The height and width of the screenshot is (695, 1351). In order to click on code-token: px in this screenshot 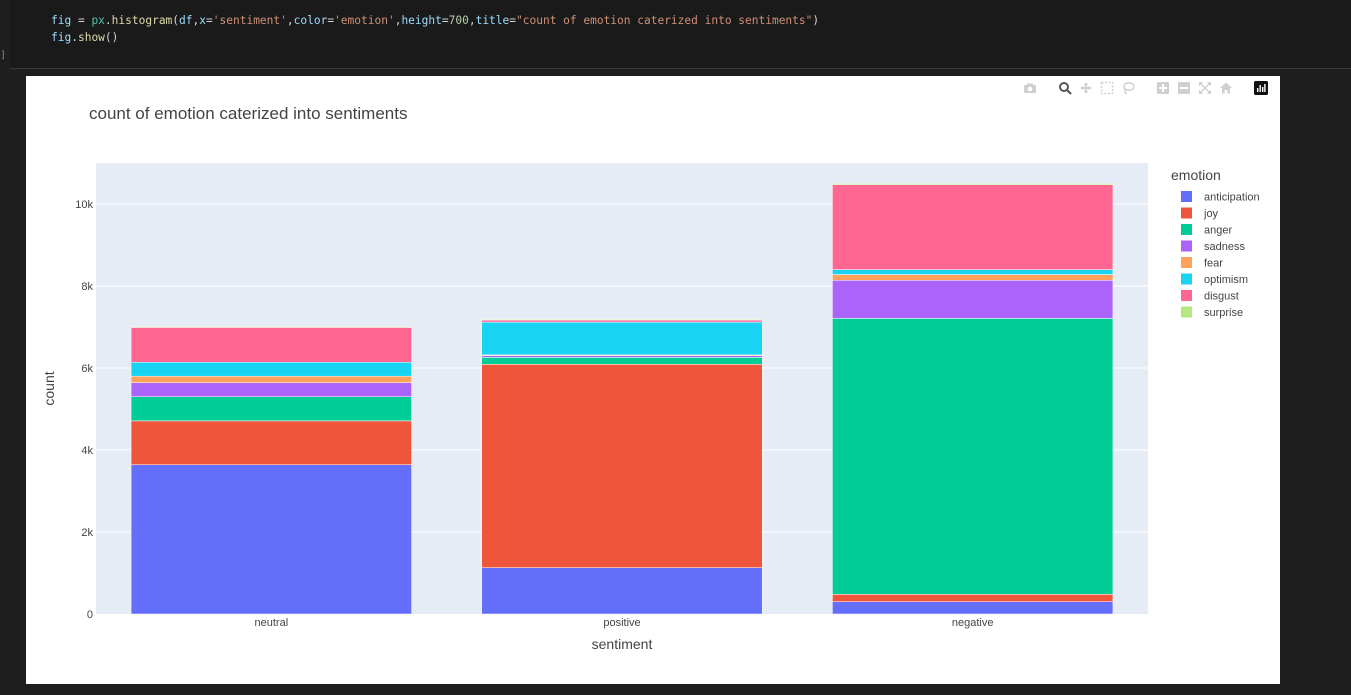, I will do `click(98, 20)`.